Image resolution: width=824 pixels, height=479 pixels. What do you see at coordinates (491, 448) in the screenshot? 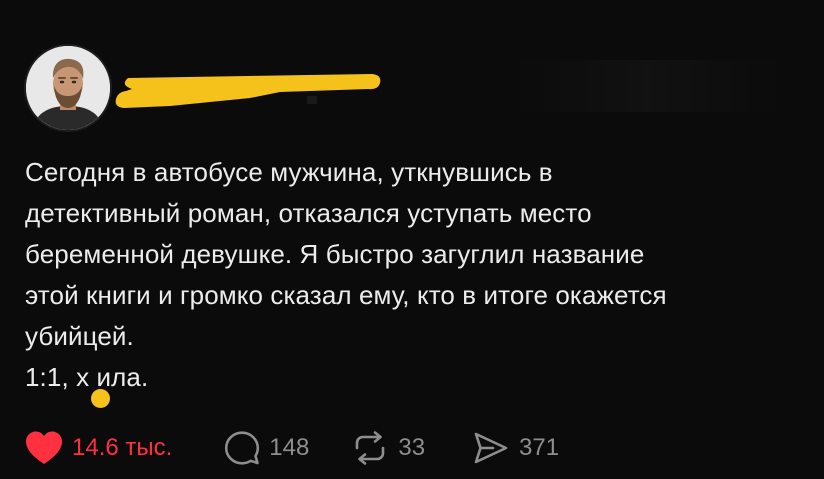
I see `send-icon` at bounding box center [491, 448].